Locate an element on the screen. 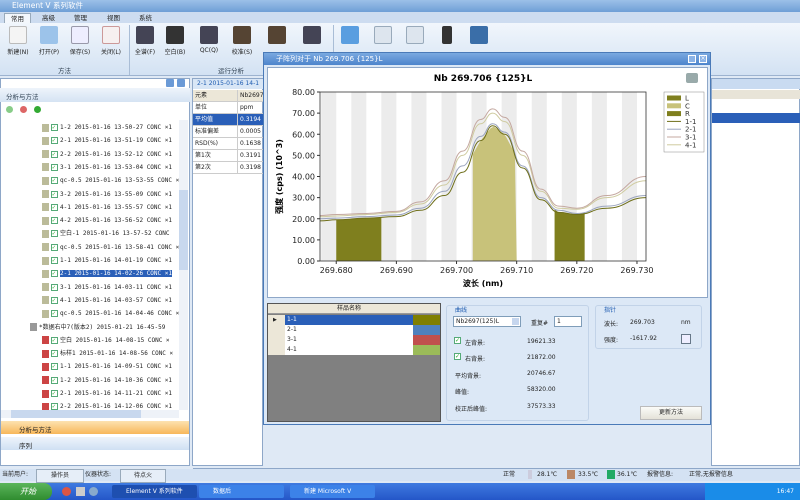 The width and height of the screenshot is (800, 500). start-button: 开始 is located at coordinates (26, 491).